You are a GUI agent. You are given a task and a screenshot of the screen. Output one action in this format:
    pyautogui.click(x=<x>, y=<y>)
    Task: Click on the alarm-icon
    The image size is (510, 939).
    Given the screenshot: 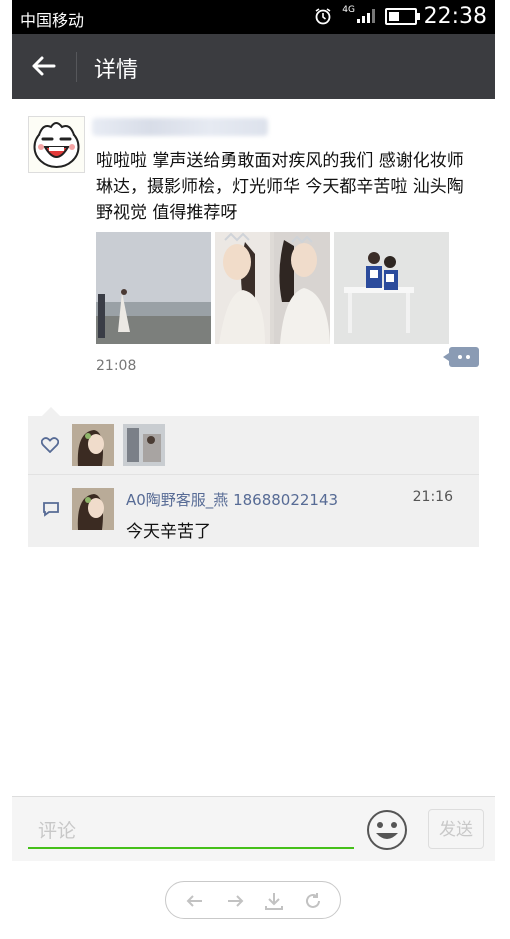 What is the action you would take?
    pyautogui.click(x=323, y=16)
    